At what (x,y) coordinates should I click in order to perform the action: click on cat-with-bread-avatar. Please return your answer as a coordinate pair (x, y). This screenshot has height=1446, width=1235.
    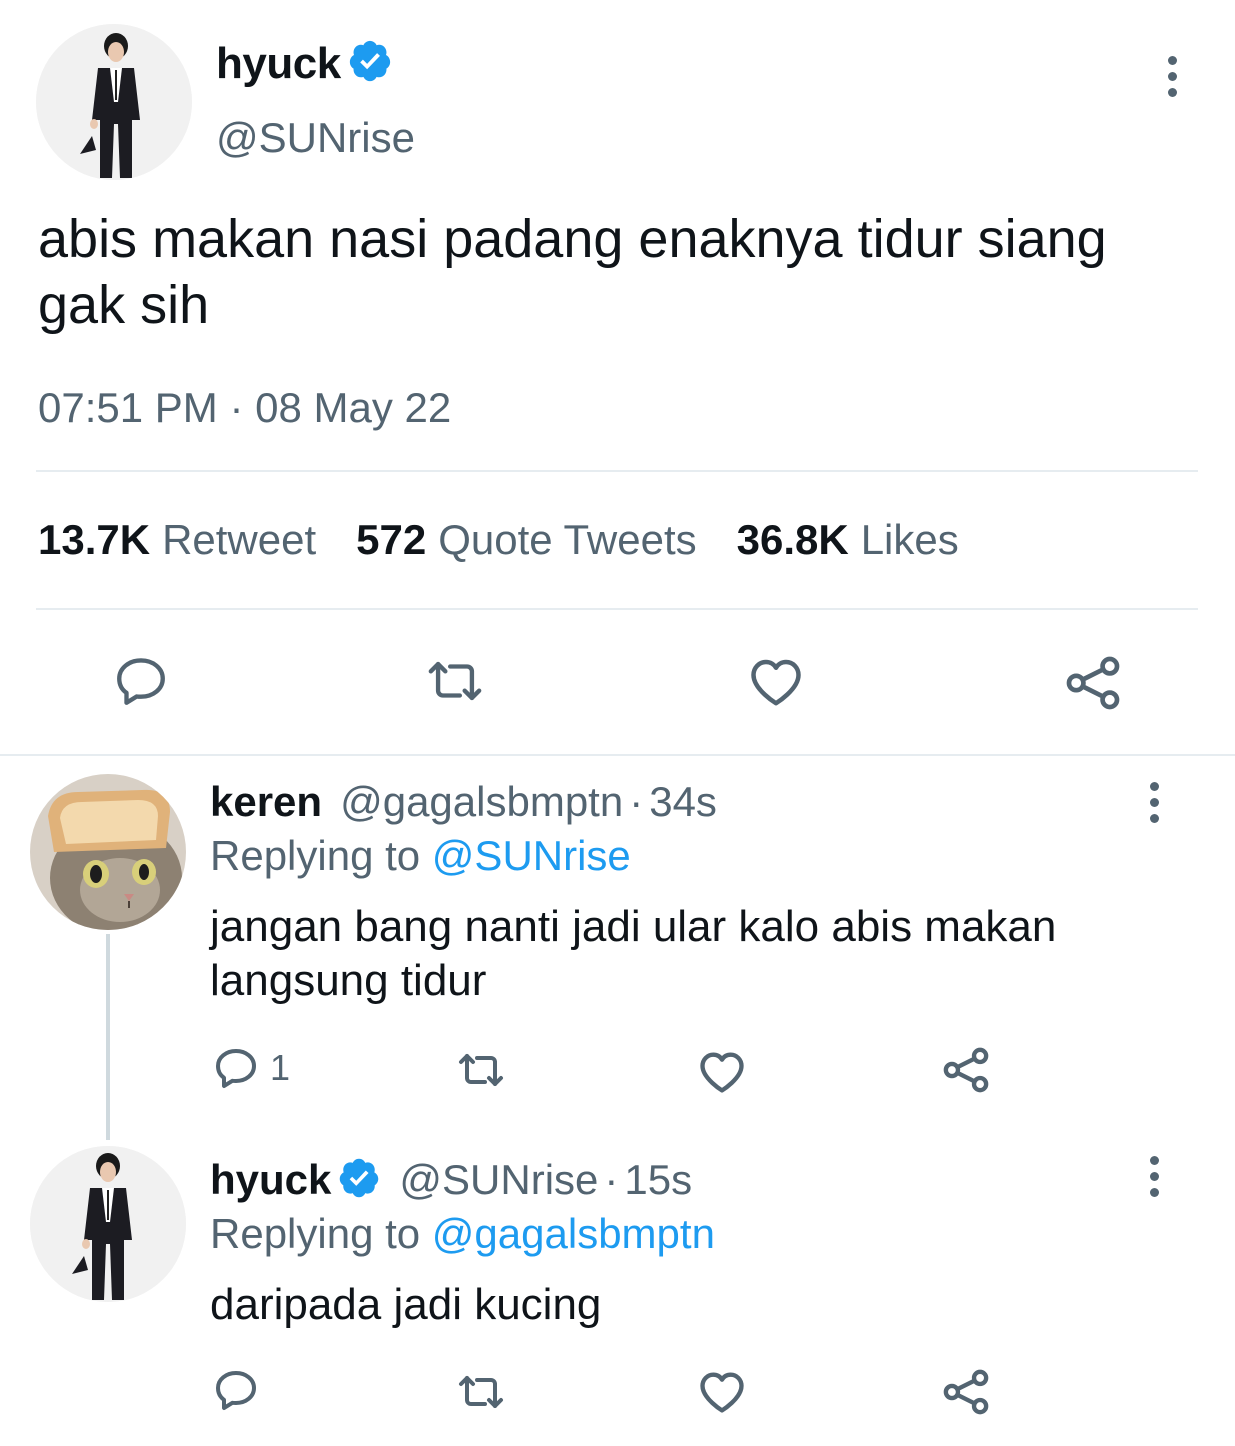
    Looking at the image, I should click on (108, 852).